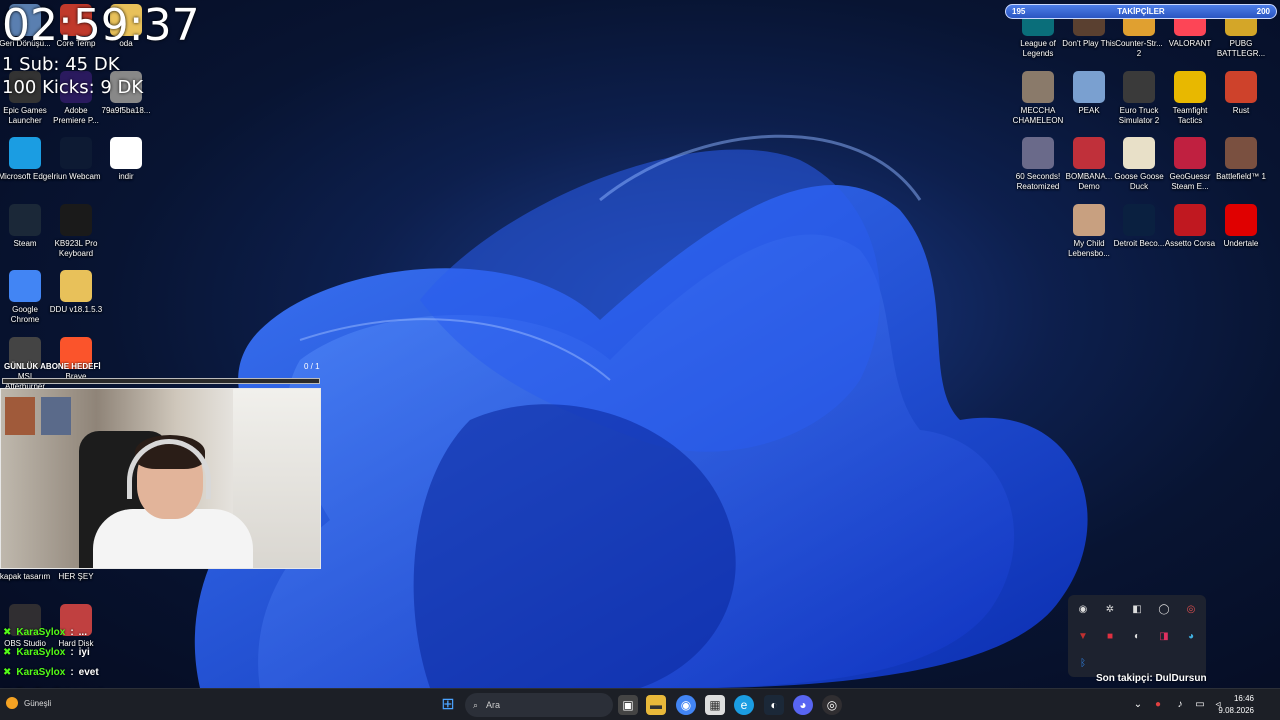 The width and height of the screenshot is (1280, 720). I want to click on keyboard-tray-icon: ■, so click(1110, 637).